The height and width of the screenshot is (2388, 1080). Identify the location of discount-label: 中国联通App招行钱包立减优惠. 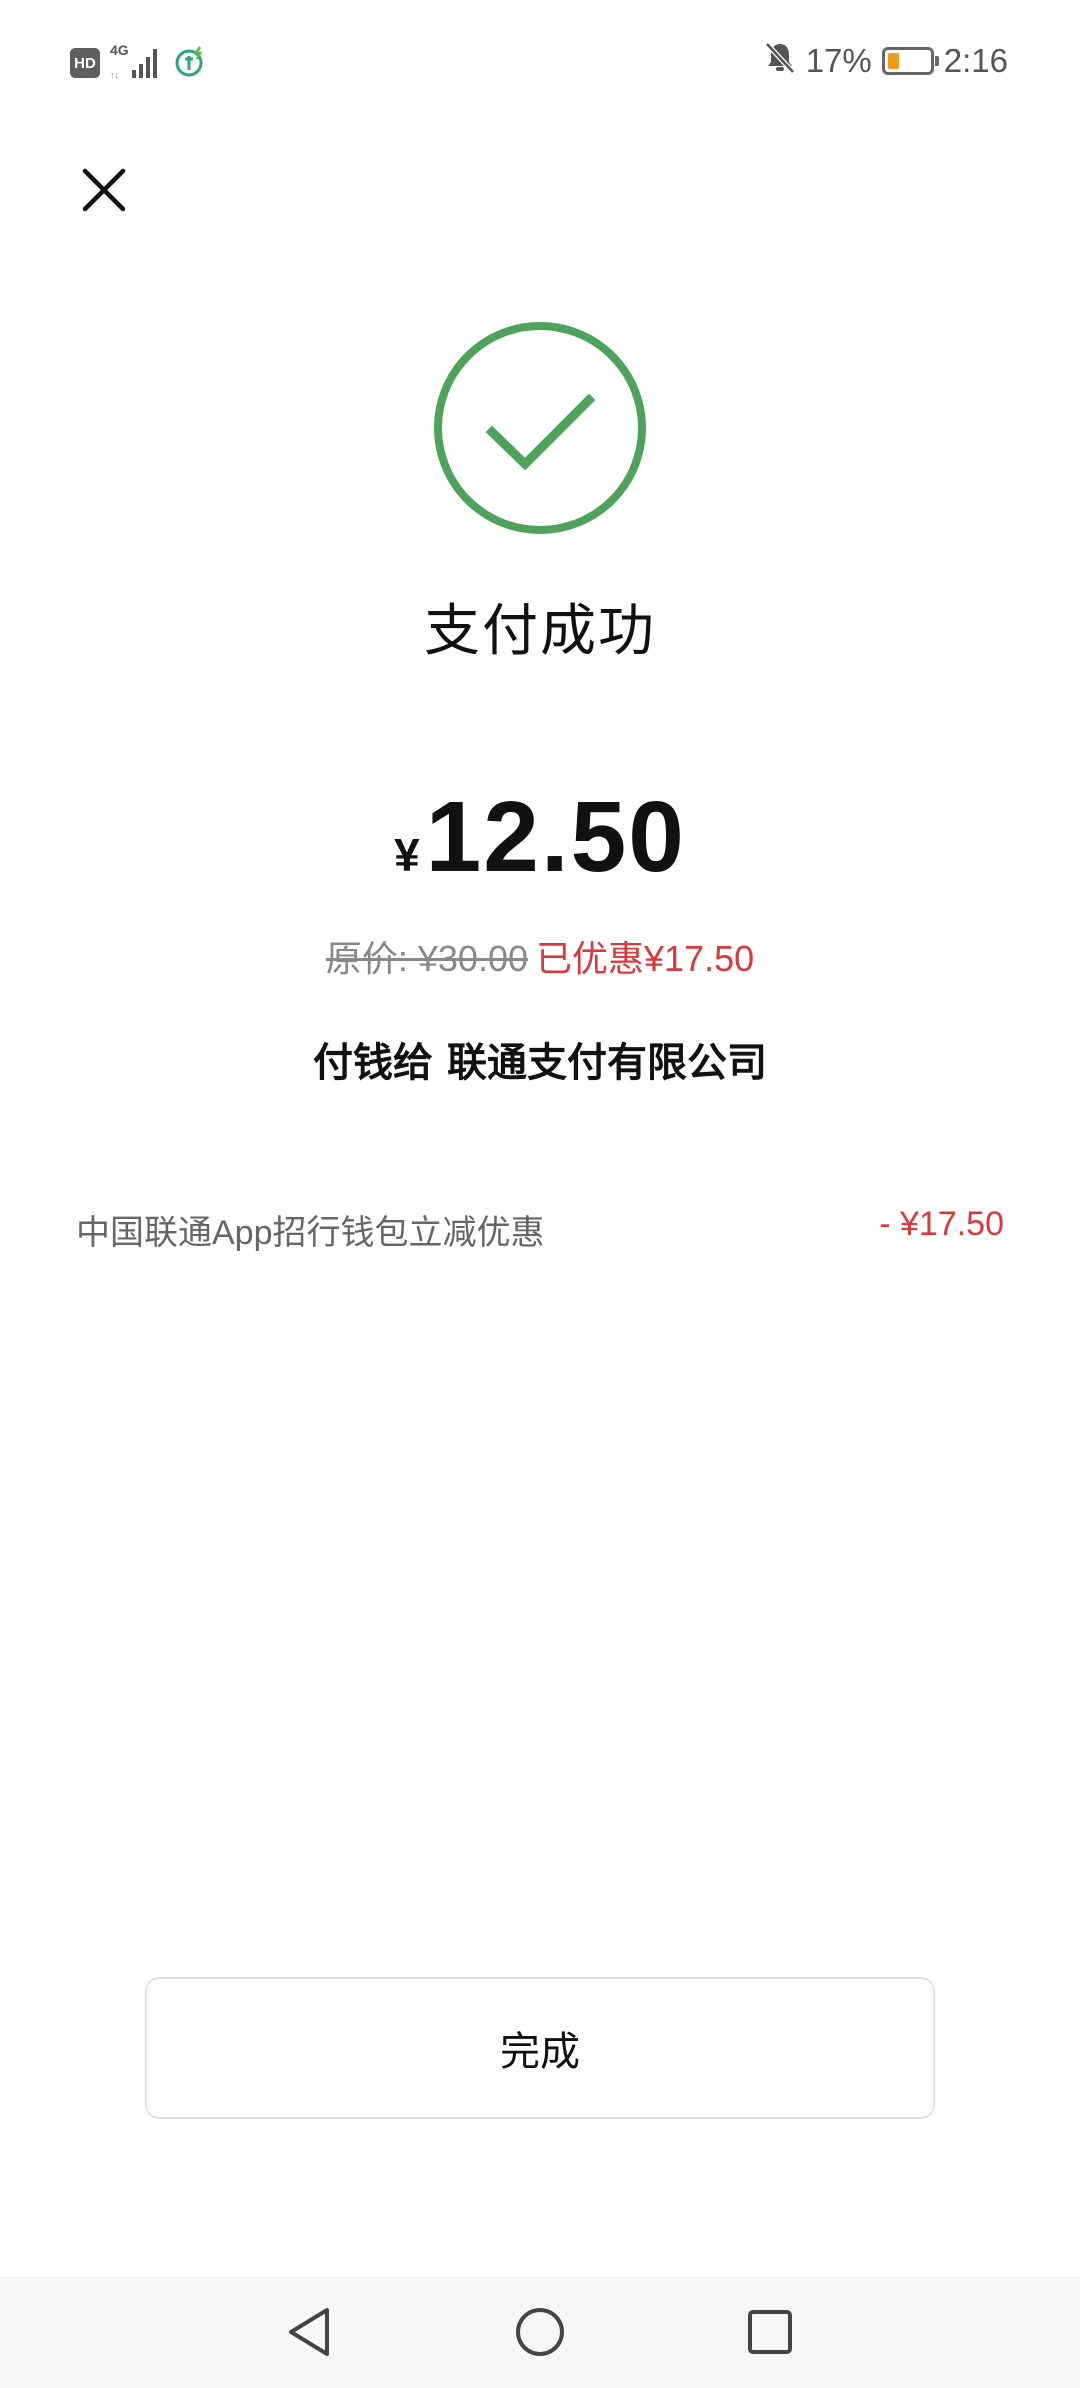
(310, 1233).